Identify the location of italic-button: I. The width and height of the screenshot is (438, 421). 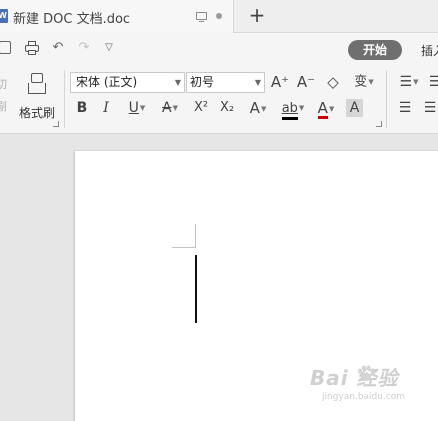
(106, 108).